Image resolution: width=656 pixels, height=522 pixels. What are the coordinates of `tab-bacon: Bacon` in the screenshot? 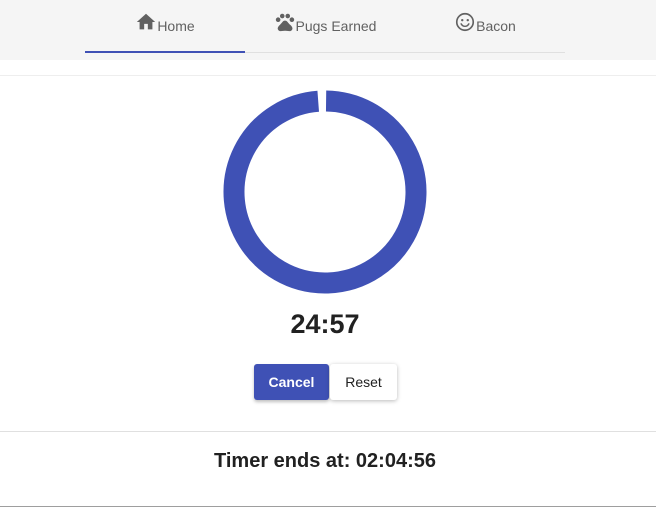 It's located at (485, 26).